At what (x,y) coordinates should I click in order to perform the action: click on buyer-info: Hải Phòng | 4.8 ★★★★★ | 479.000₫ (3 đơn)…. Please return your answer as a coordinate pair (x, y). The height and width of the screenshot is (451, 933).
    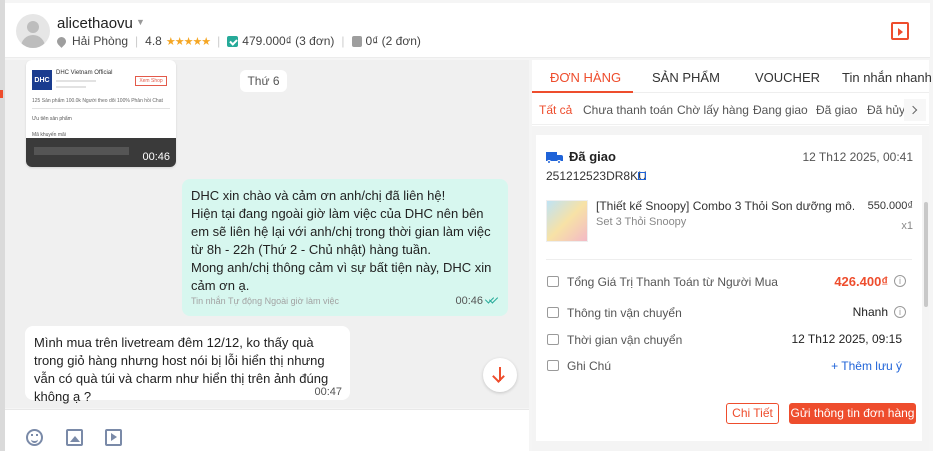
    Looking at the image, I should click on (238, 41).